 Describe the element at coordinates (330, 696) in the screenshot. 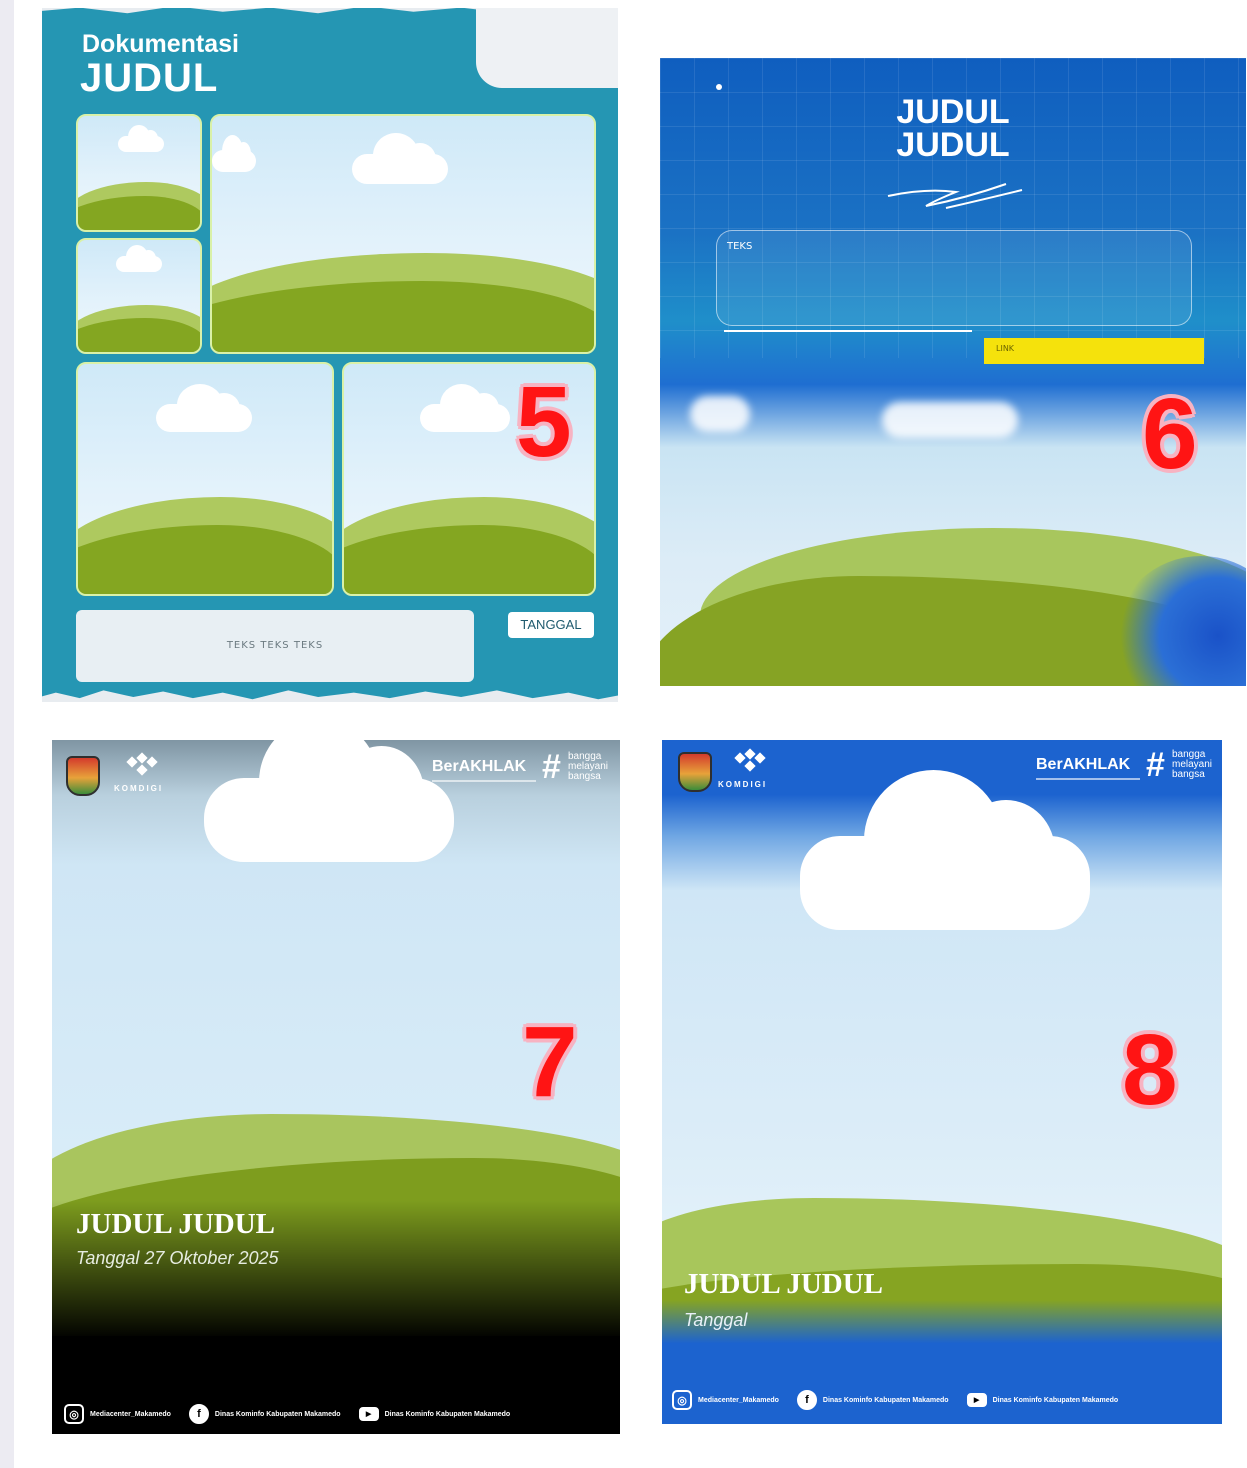

I see `torn-paper-bottom` at that location.